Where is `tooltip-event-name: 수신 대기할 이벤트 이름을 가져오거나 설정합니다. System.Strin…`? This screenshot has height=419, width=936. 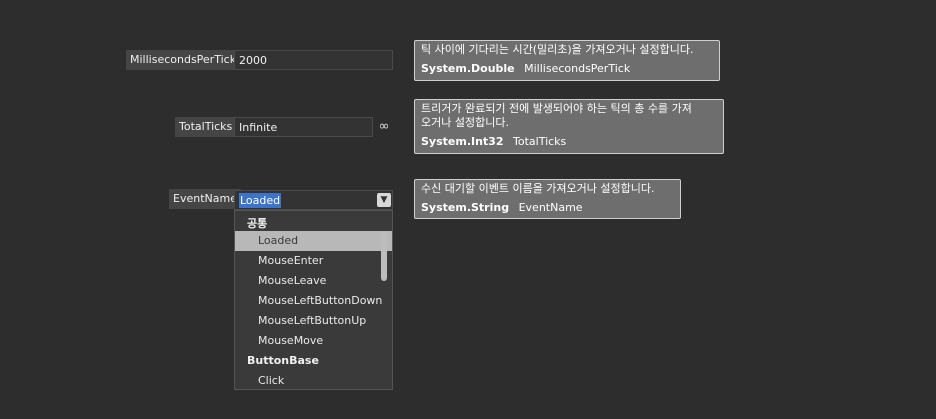
tooltip-event-name: 수신 대기할 이벤트 이름을 가져오거나 설정합니다. System.Strin… is located at coordinates (547, 199).